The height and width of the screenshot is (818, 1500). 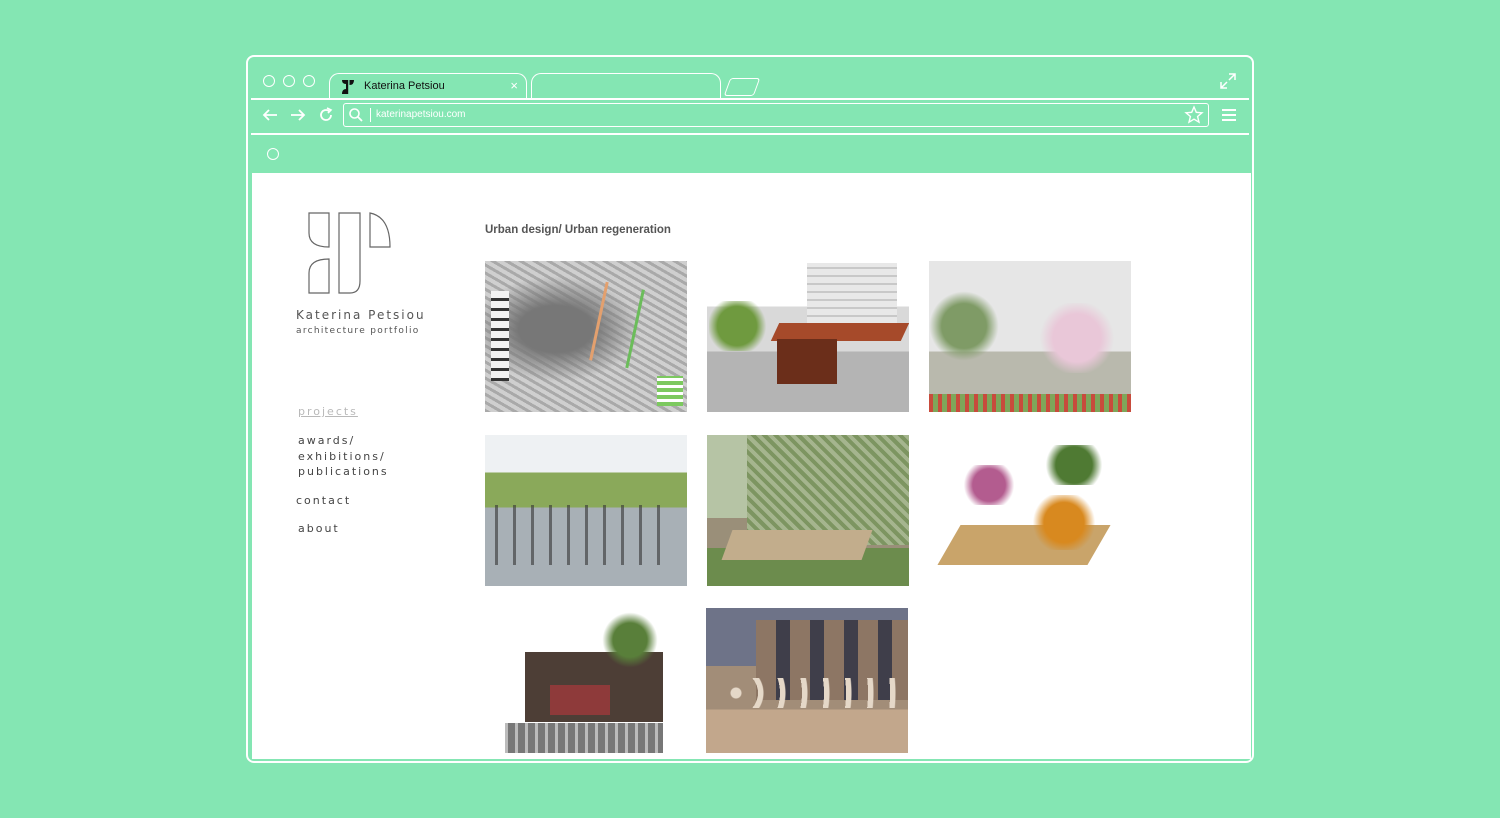 What do you see at coordinates (808, 336) in the screenshot?
I see `project-thumbnail-cafe-pavilion` at bounding box center [808, 336].